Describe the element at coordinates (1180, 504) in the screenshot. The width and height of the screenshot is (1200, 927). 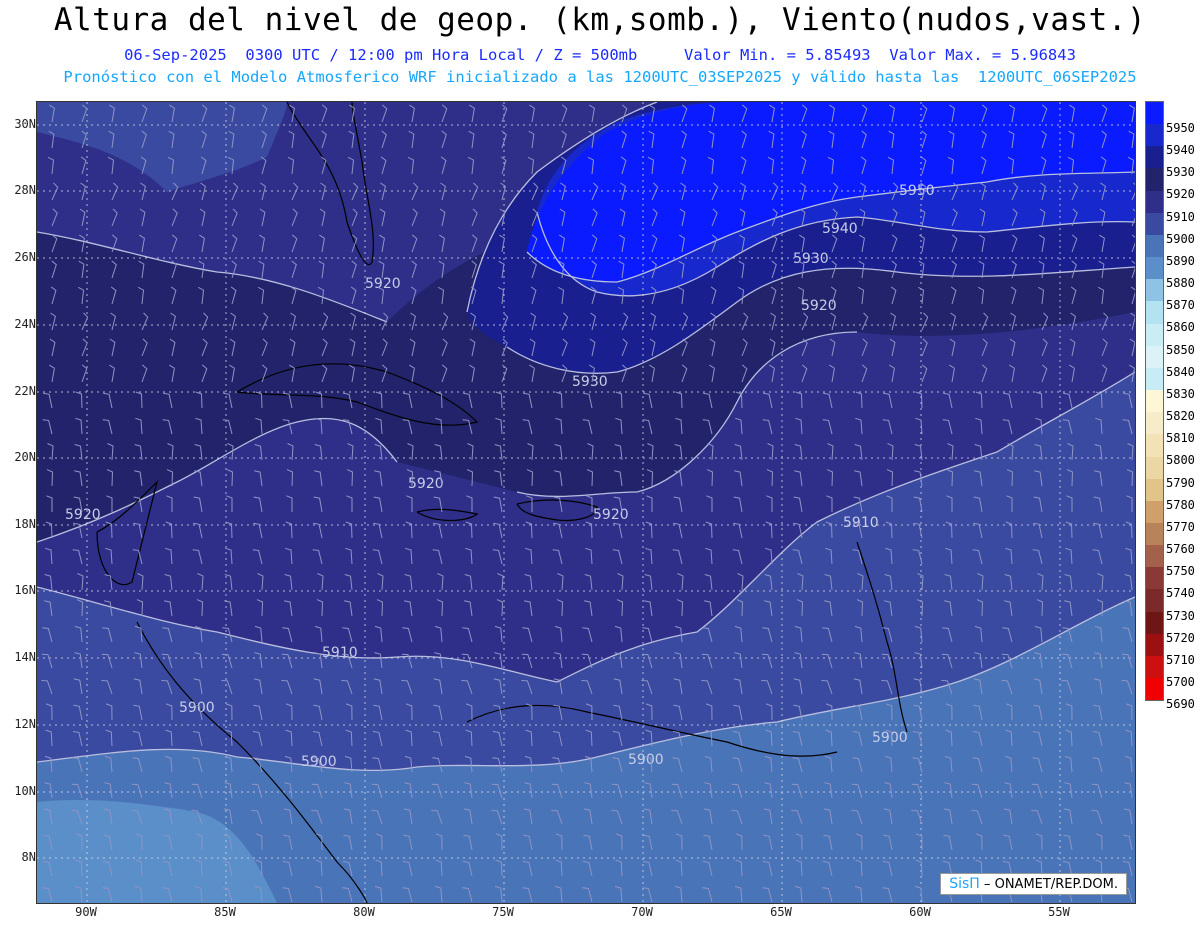
I see `colorbar-label: 5780` at that location.